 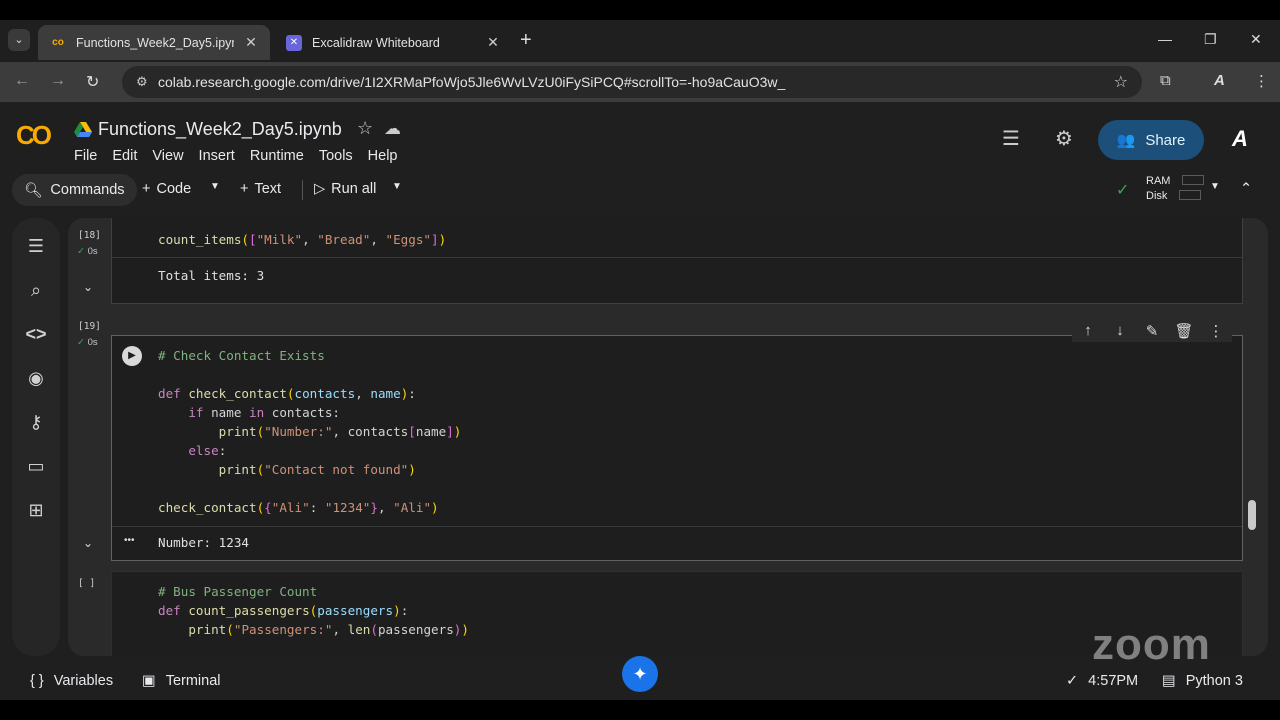 What do you see at coordinates (174, 189) in the screenshot?
I see `code-label: Code` at bounding box center [174, 189].